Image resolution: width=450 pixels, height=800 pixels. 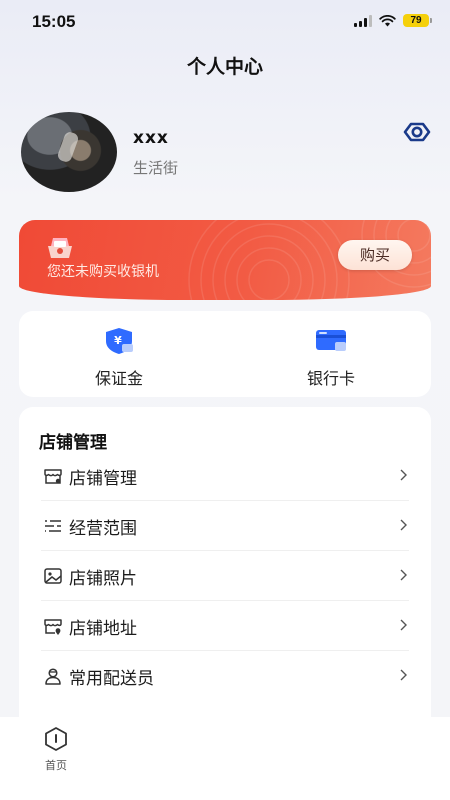 I want to click on gift-icon, so click(x=60, y=248).